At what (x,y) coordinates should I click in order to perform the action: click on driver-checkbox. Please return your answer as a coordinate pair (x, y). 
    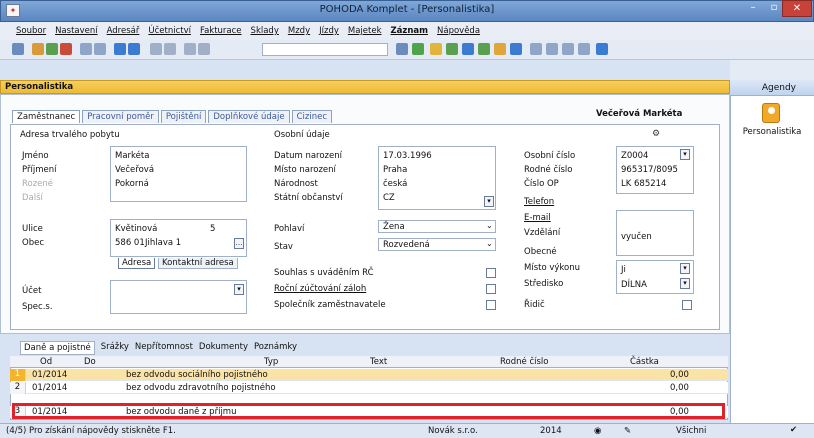
    Looking at the image, I should click on (687, 305).